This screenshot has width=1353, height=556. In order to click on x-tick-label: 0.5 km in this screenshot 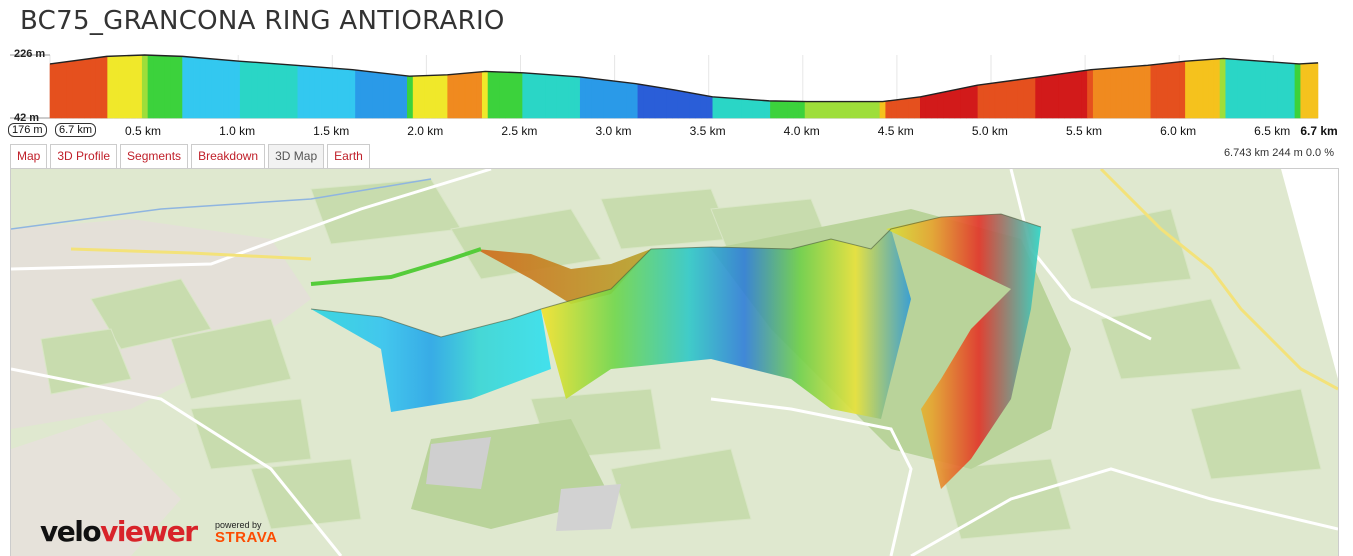, I will do `click(143, 131)`.